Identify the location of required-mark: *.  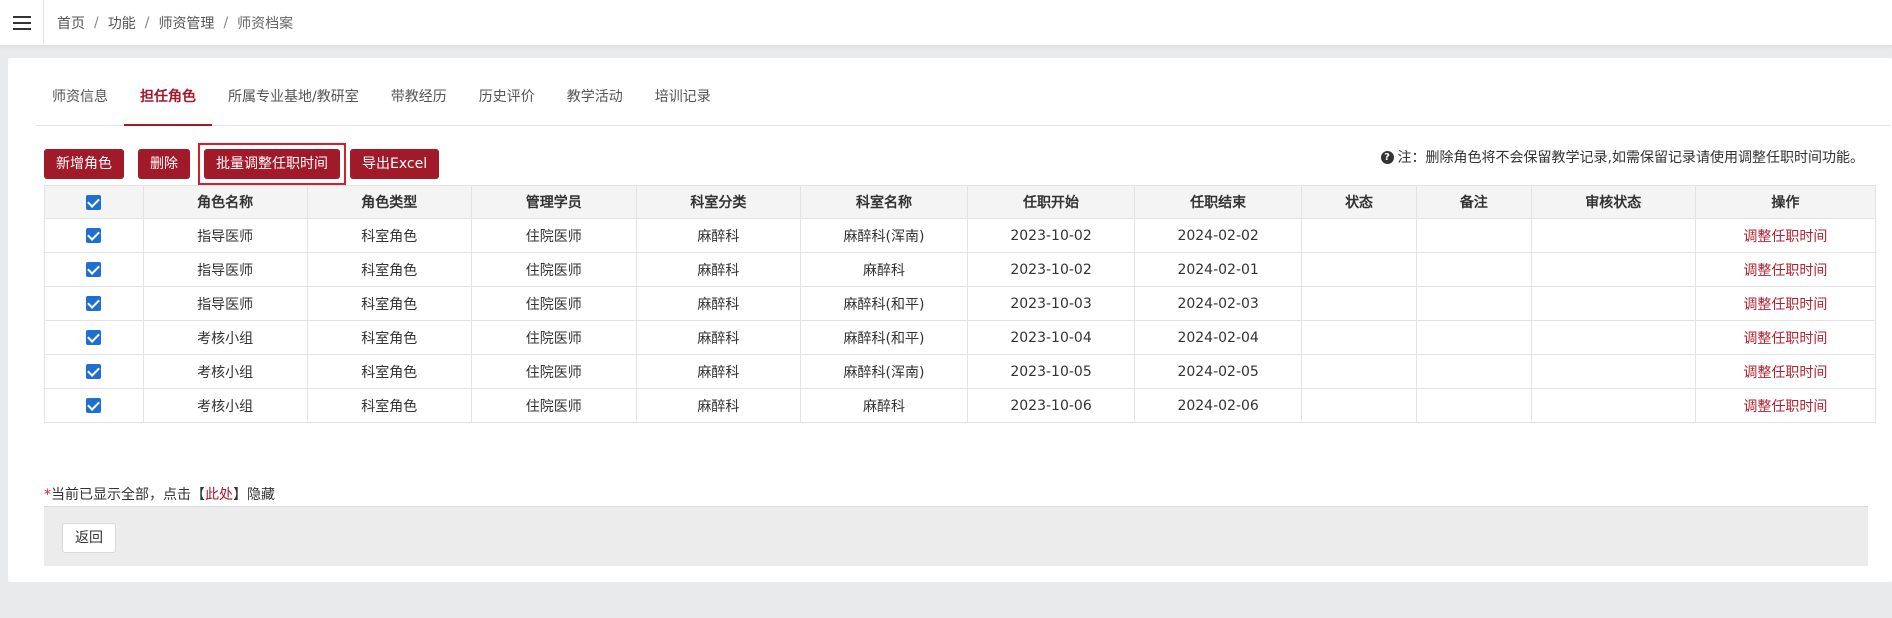
(47, 495).